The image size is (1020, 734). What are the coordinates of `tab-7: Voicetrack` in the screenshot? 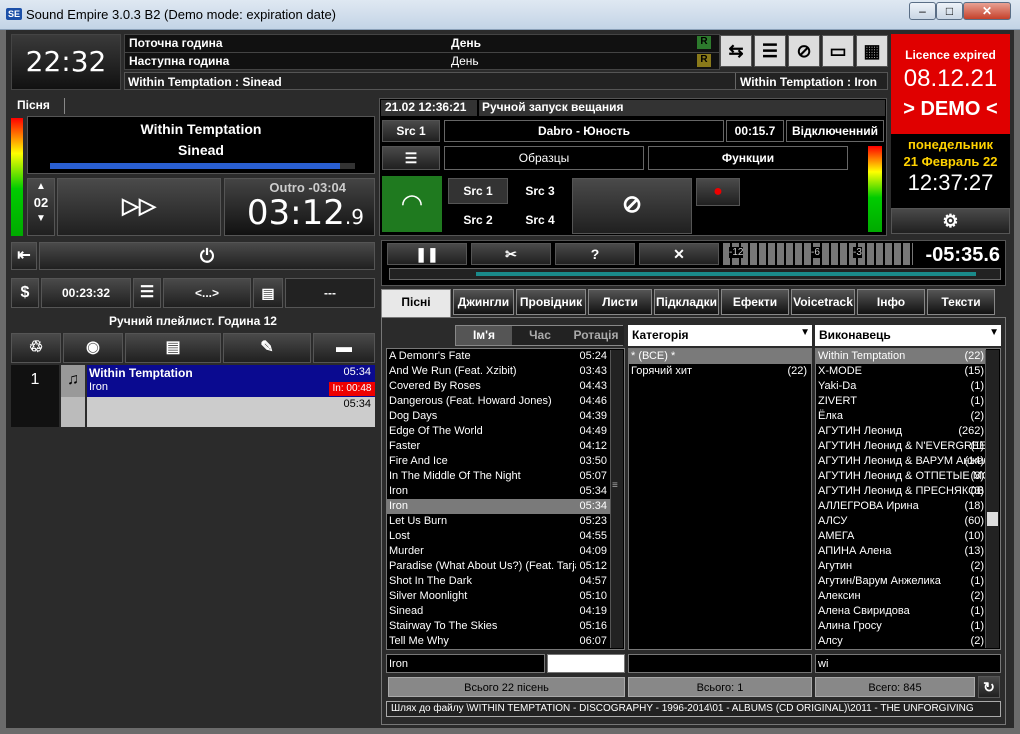 It's located at (823, 302).